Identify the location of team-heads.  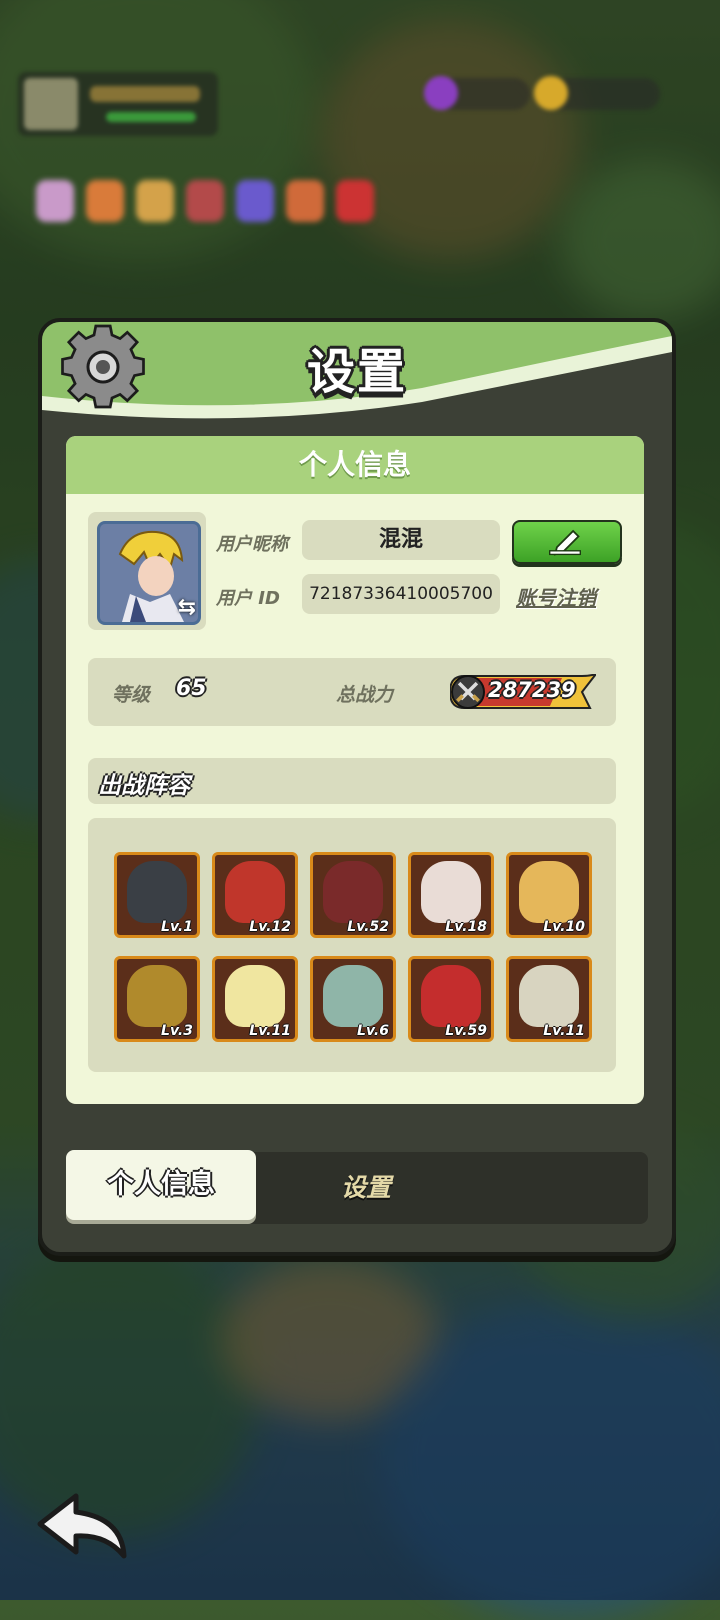
(205, 201).